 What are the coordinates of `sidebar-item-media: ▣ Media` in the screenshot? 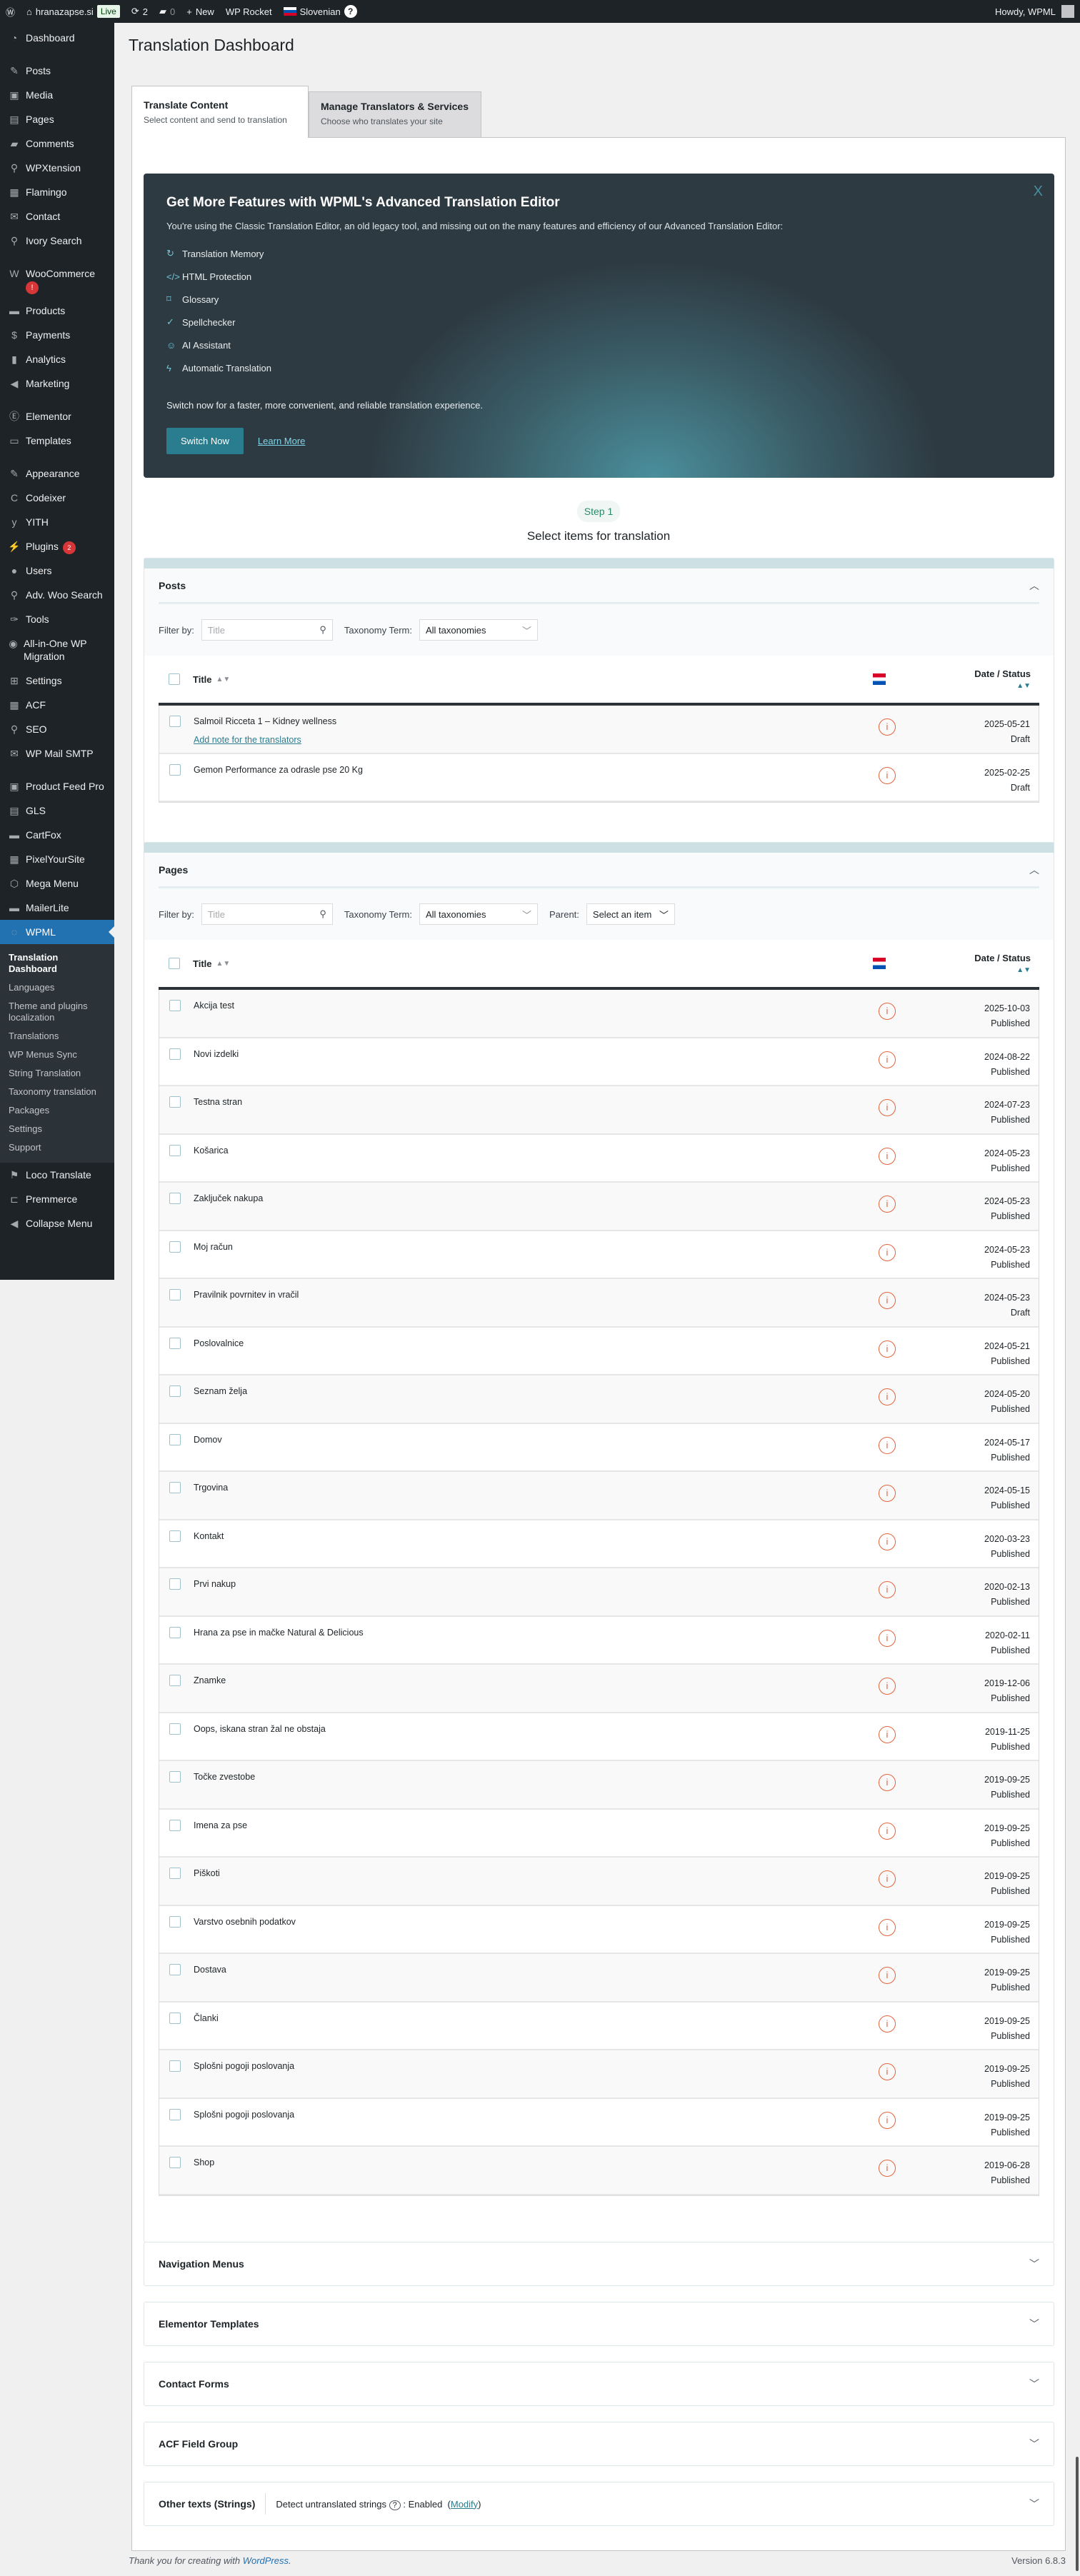 It's located at (57, 95).